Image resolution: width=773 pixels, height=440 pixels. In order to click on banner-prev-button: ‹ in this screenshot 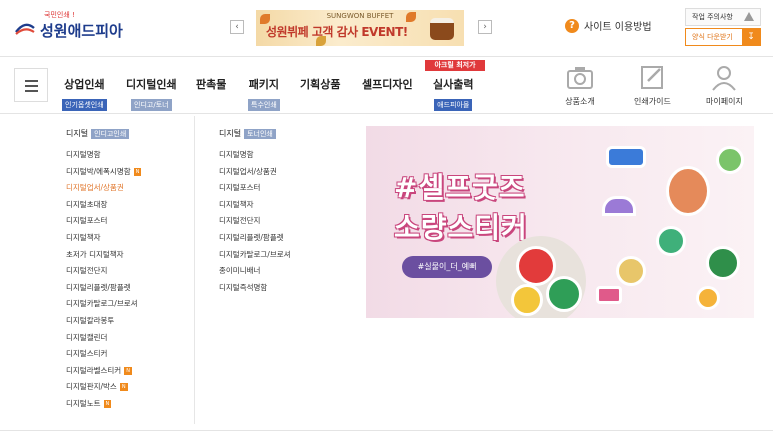, I will do `click(237, 27)`.